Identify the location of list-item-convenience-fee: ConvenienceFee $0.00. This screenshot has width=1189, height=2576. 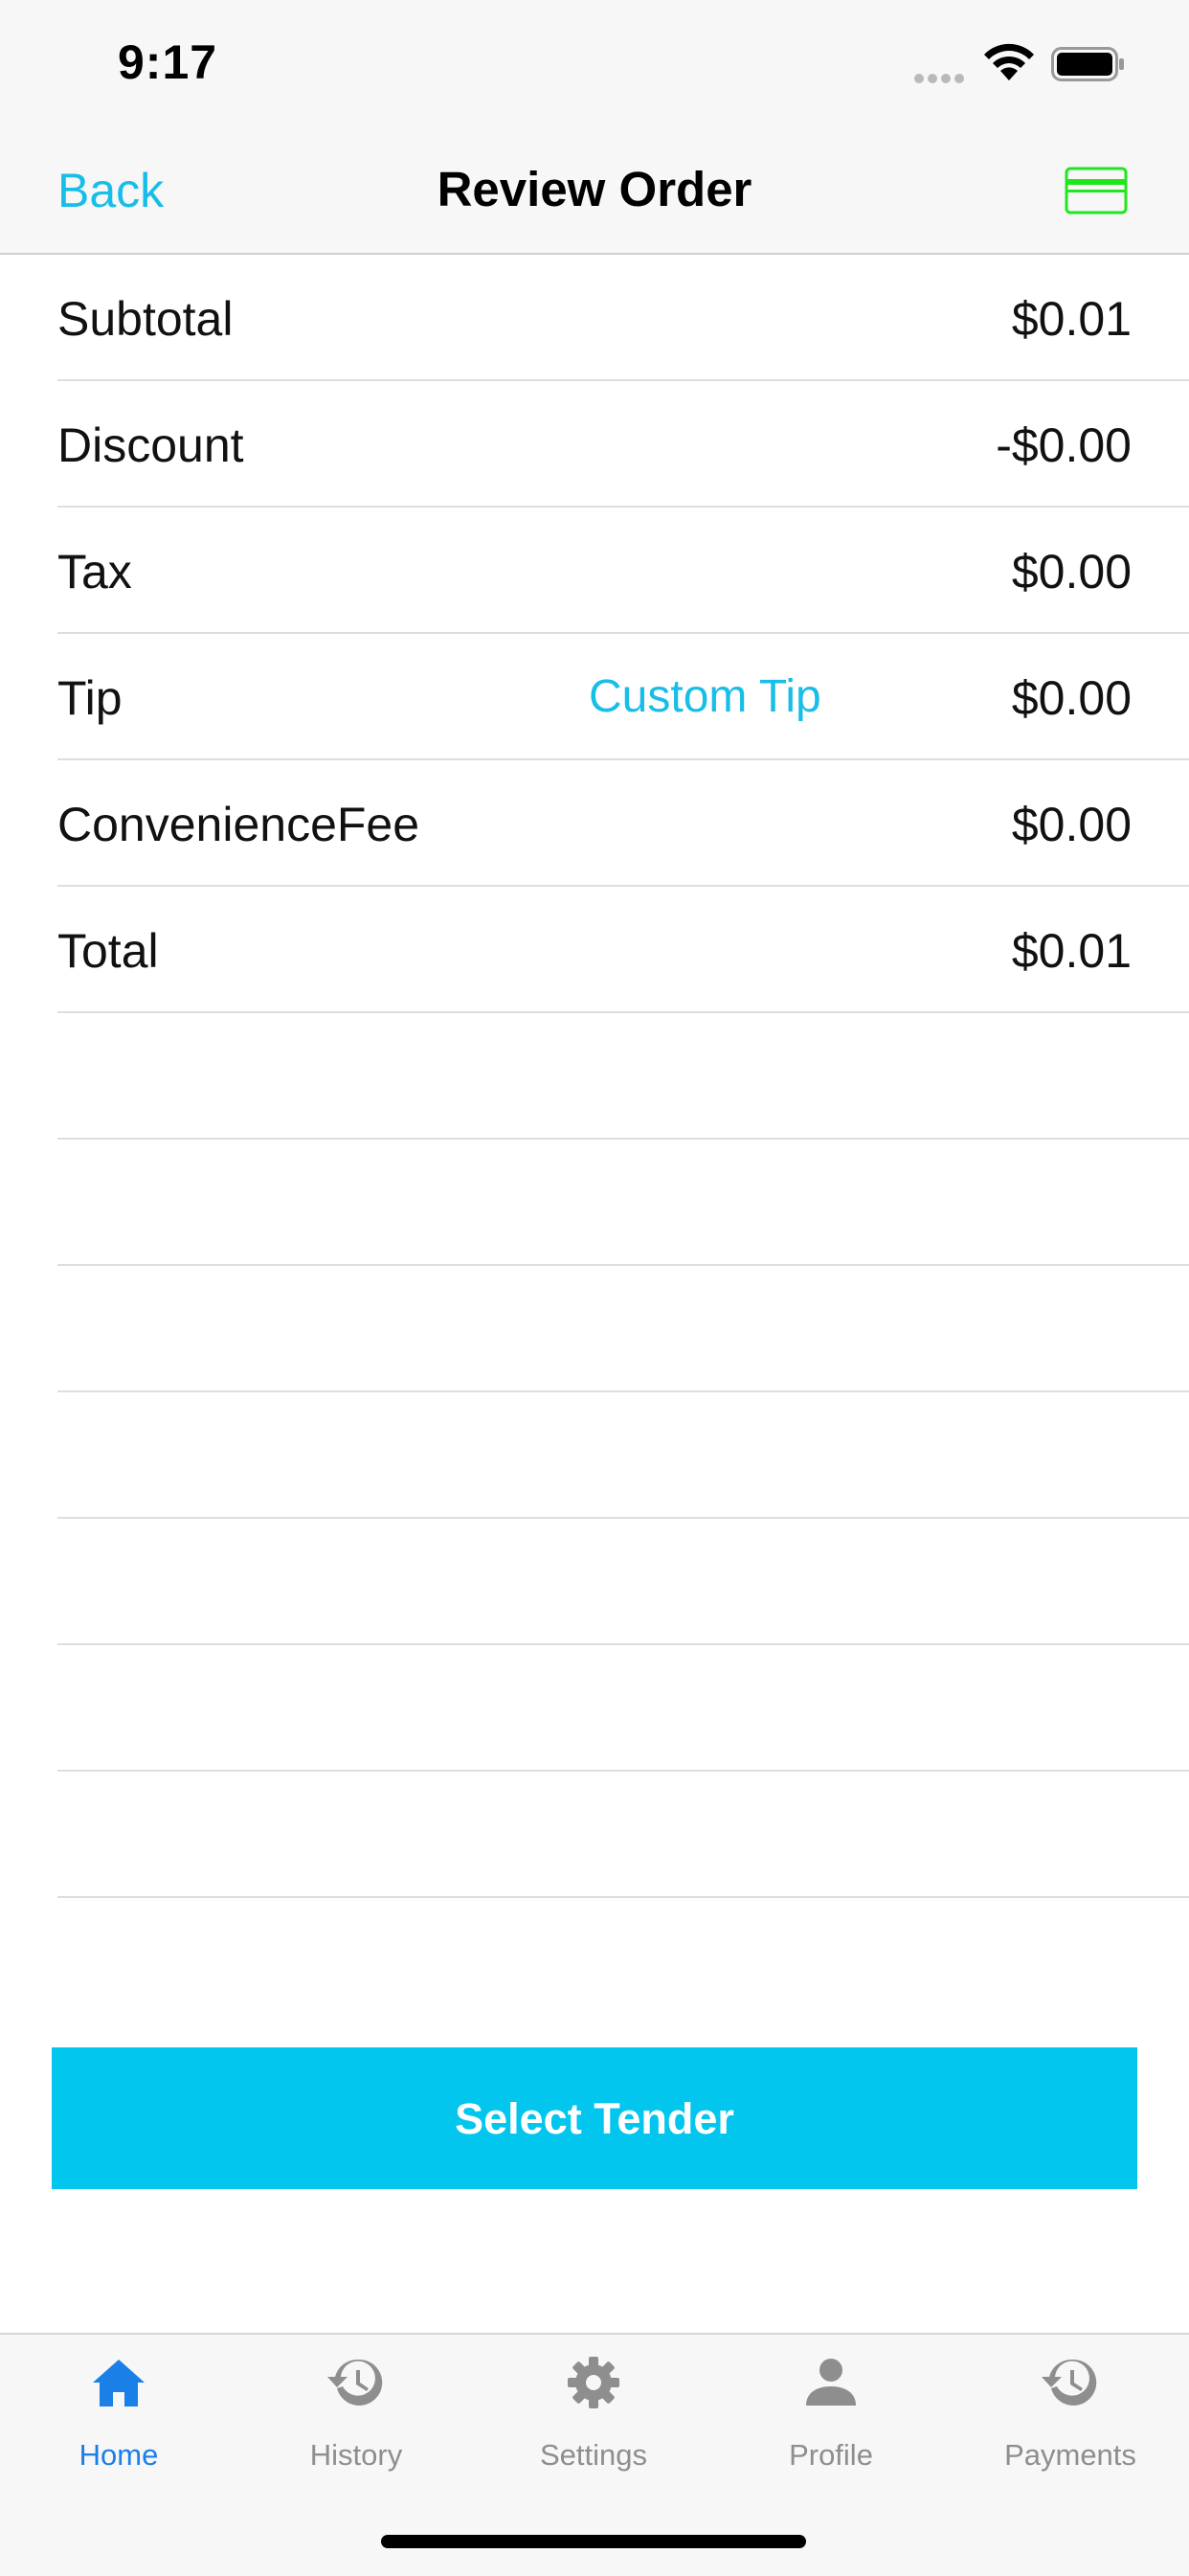
(623, 823).